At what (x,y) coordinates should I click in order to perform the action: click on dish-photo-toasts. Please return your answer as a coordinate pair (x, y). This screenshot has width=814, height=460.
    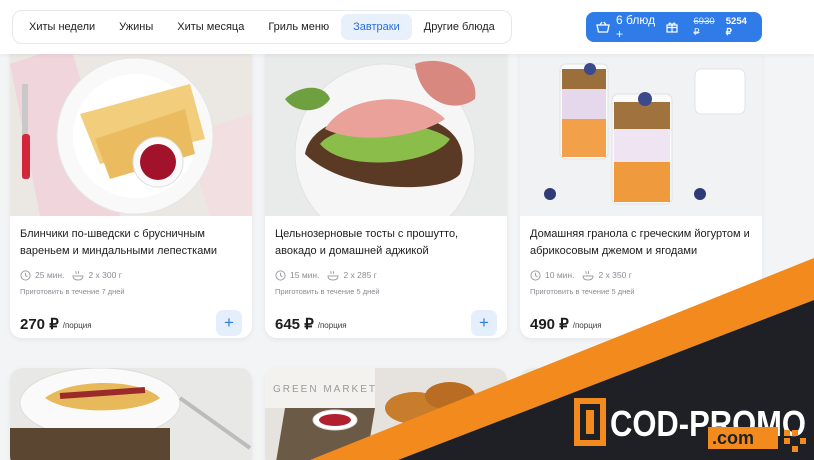
    Looking at the image, I should click on (386, 130).